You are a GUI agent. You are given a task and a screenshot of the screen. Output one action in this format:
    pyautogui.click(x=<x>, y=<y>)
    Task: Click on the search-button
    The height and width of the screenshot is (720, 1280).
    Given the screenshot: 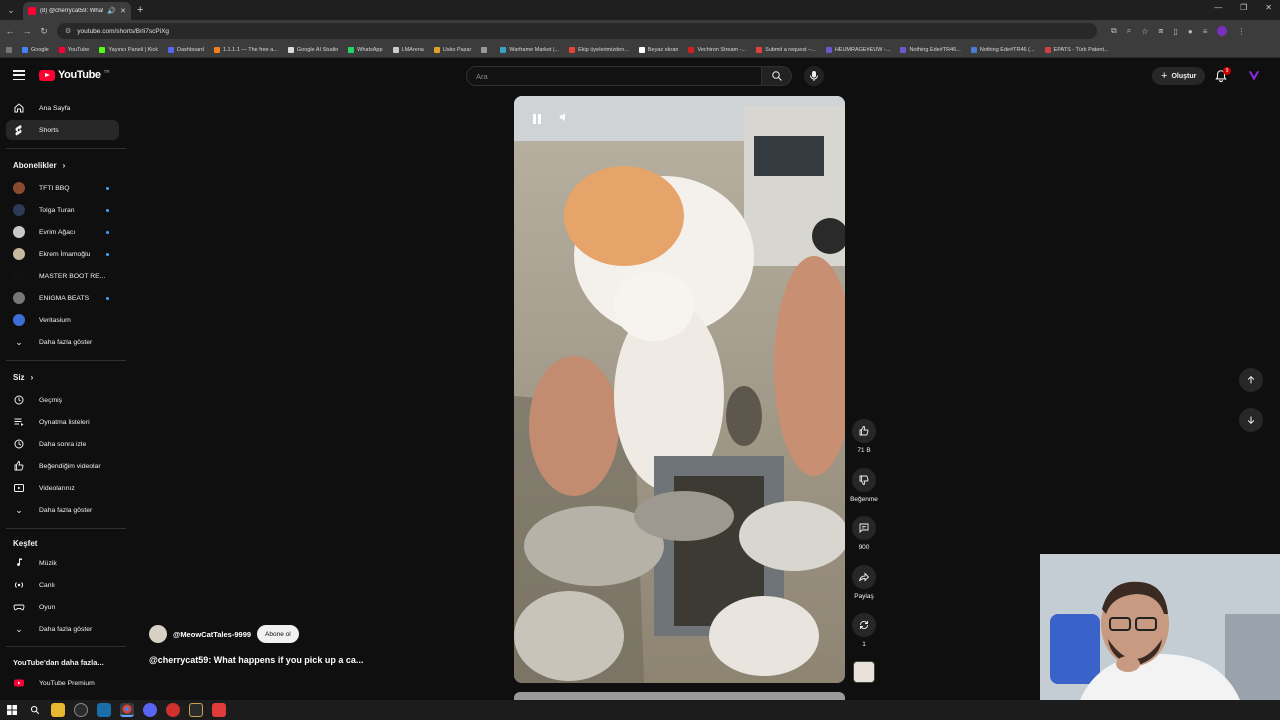 What is the action you would take?
    pyautogui.click(x=777, y=76)
    